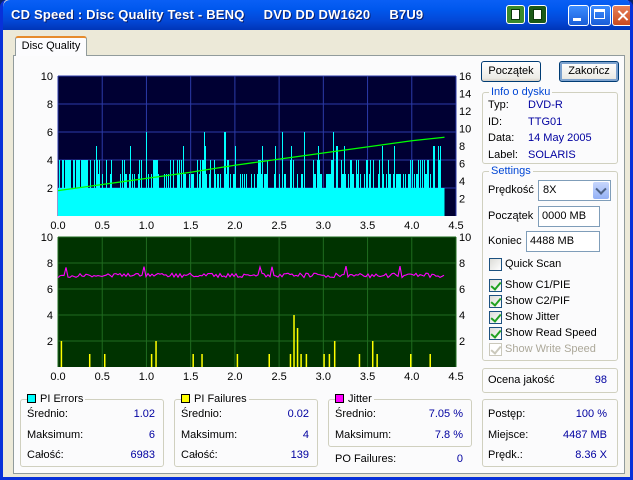 This screenshot has width=633, height=480. What do you see at coordinates (50, 316) in the screenshot?
I see `y-left-tick-label: 4` at bounding box center [50, 316].